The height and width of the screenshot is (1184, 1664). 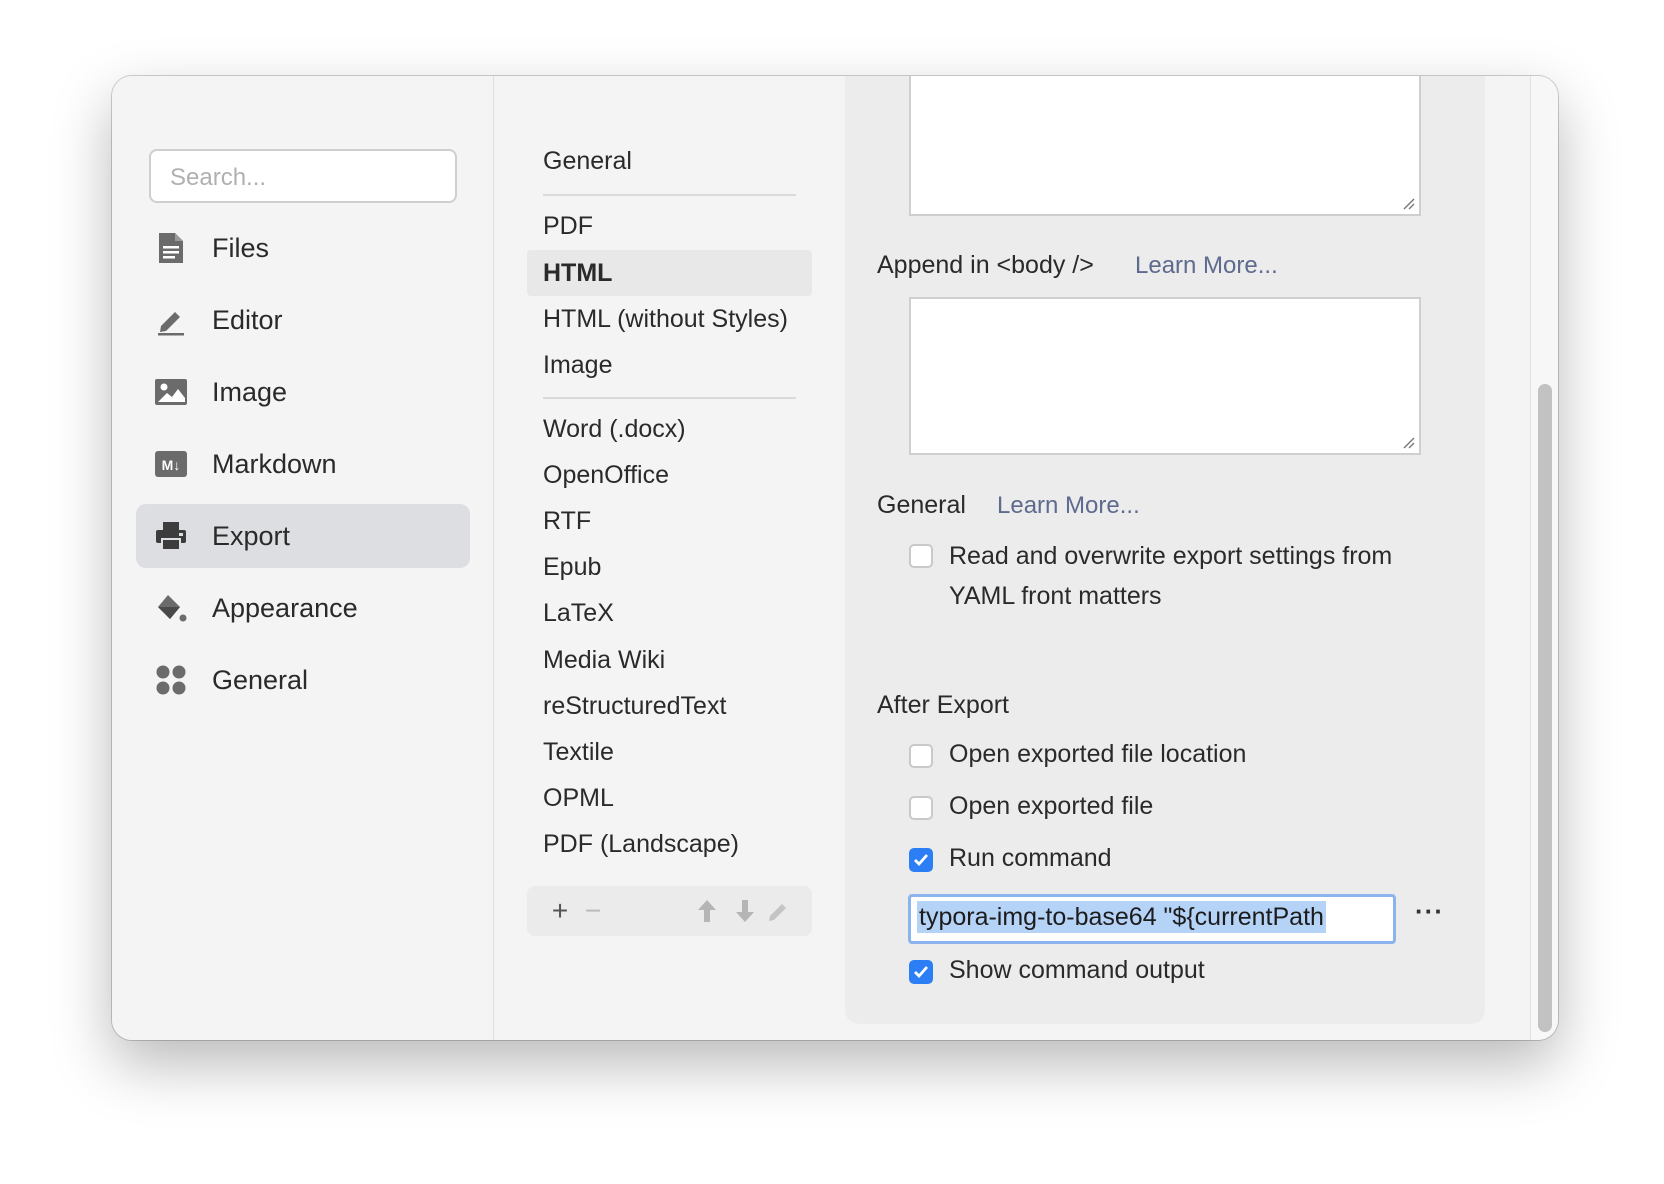 What do you see at coordinates (669, 273) in the screenshot?
I see `format-item-selected: HTML` at bounding box center [669, 273].